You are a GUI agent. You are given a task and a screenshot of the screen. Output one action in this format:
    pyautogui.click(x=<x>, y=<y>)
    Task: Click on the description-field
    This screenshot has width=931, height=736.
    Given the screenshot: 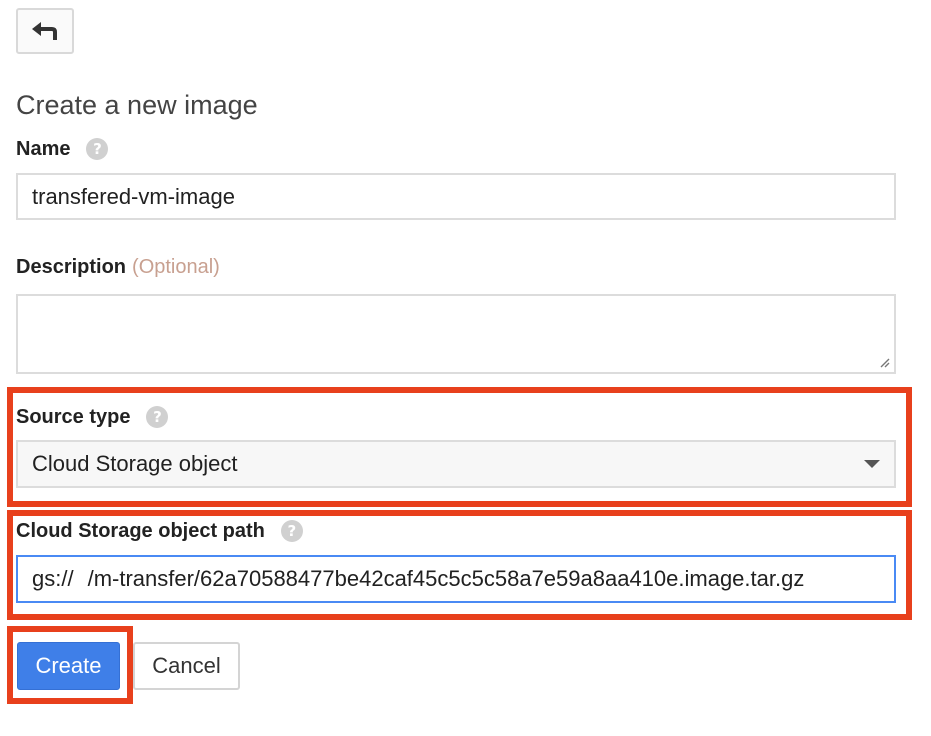 What is the action you would take?
    pyautogui.click(x=456, y=334)
    